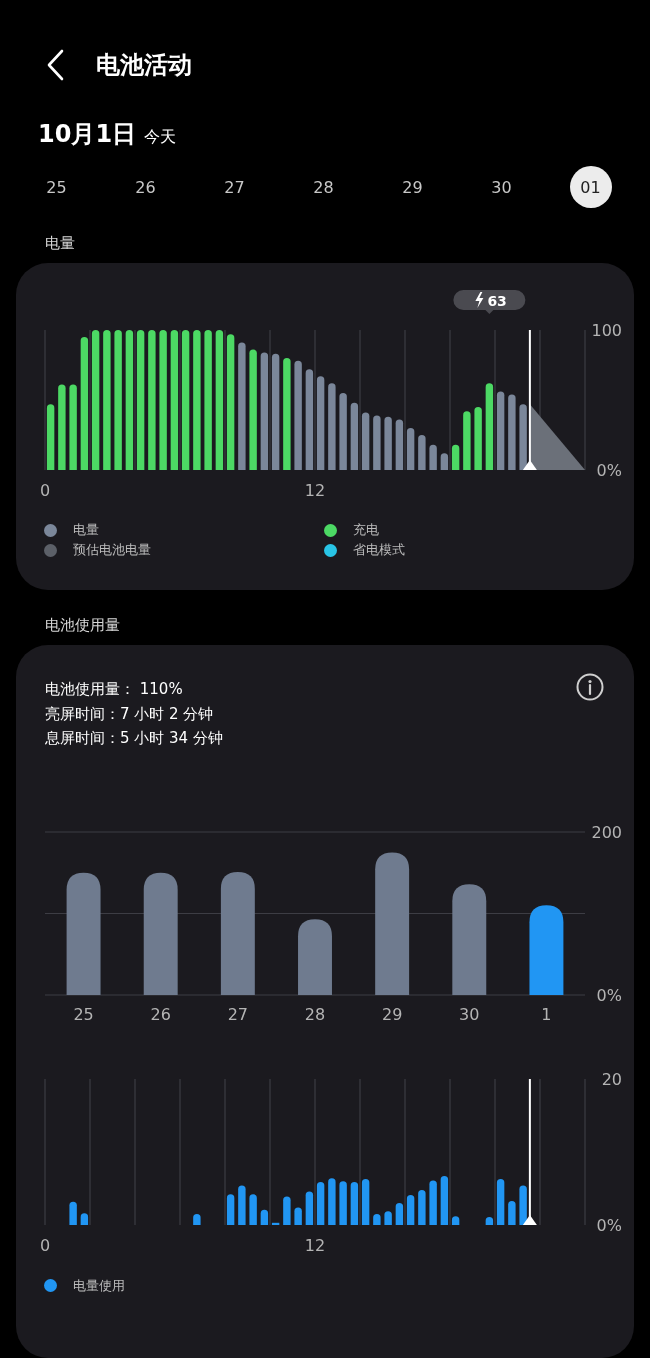 This screenshot has width=650, height=1358. What do you see at coordinates (611, 1079) in the screenshot?
I see `axis-label: 20` at bounding box center [611, 1079].